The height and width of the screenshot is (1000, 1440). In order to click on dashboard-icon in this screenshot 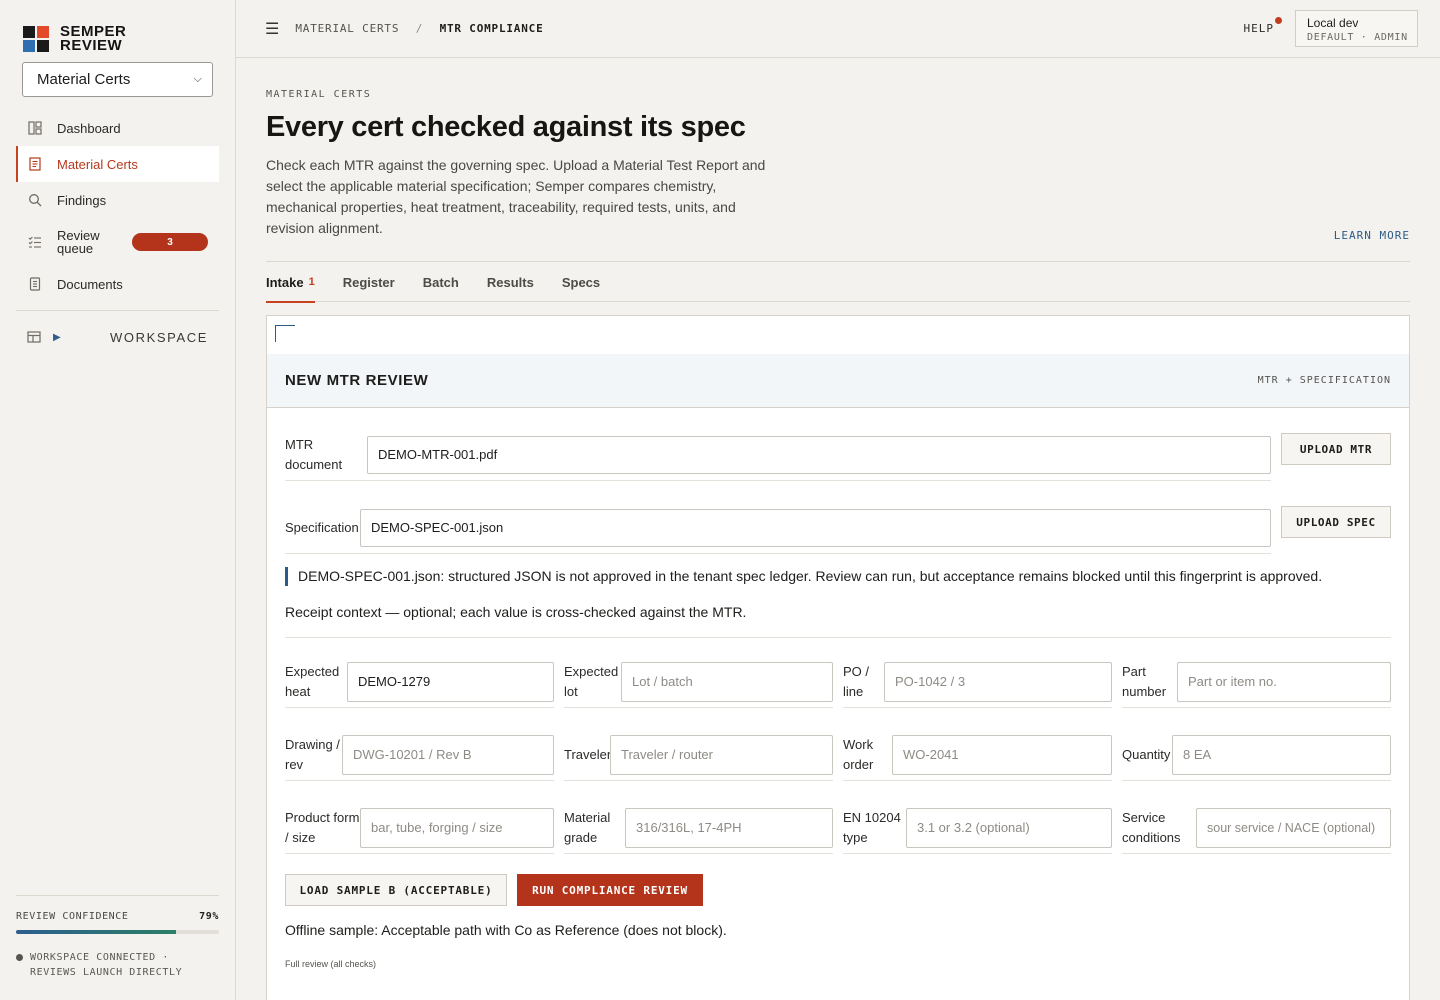, I will do `click(35, 128)`.